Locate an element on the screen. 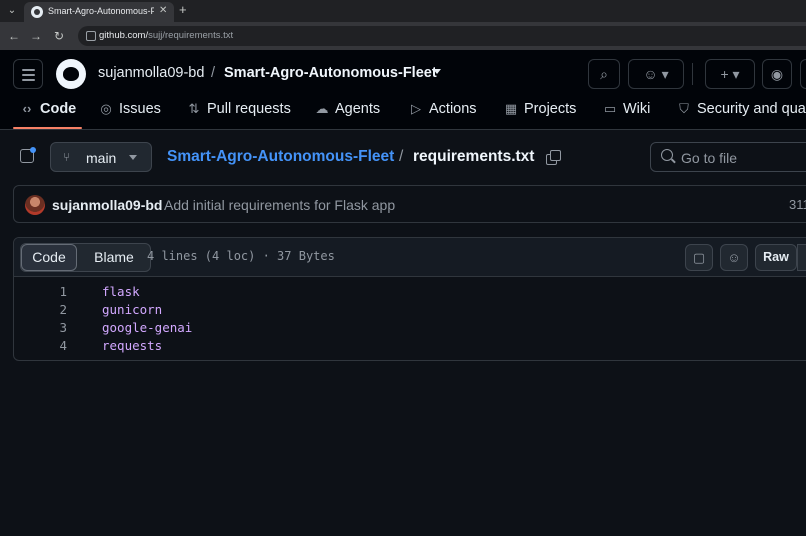  line-content: google-genai is located at coordinates (147, 327).